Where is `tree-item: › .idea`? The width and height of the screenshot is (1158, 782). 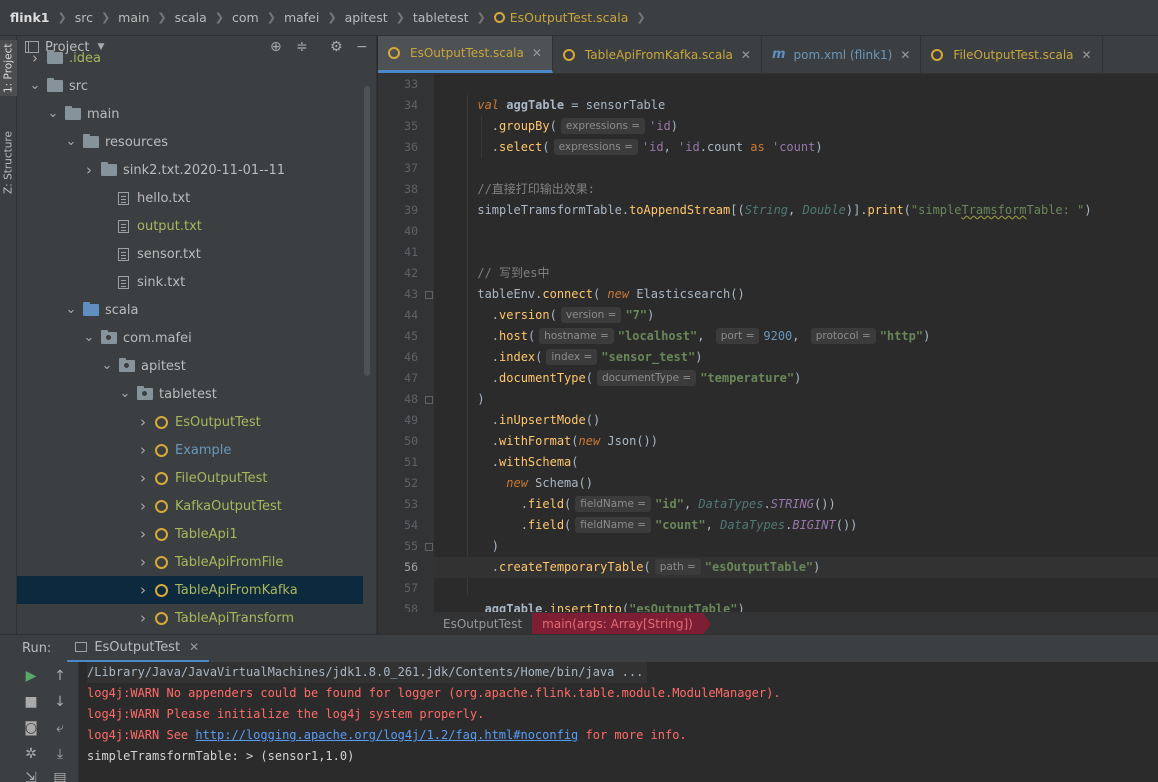
tree-item: › .idea is located at coordinates (190, 58).